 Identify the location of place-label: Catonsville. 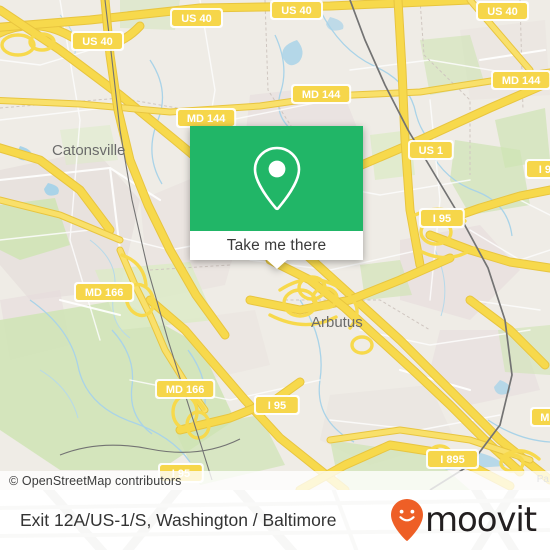
(88, 150).